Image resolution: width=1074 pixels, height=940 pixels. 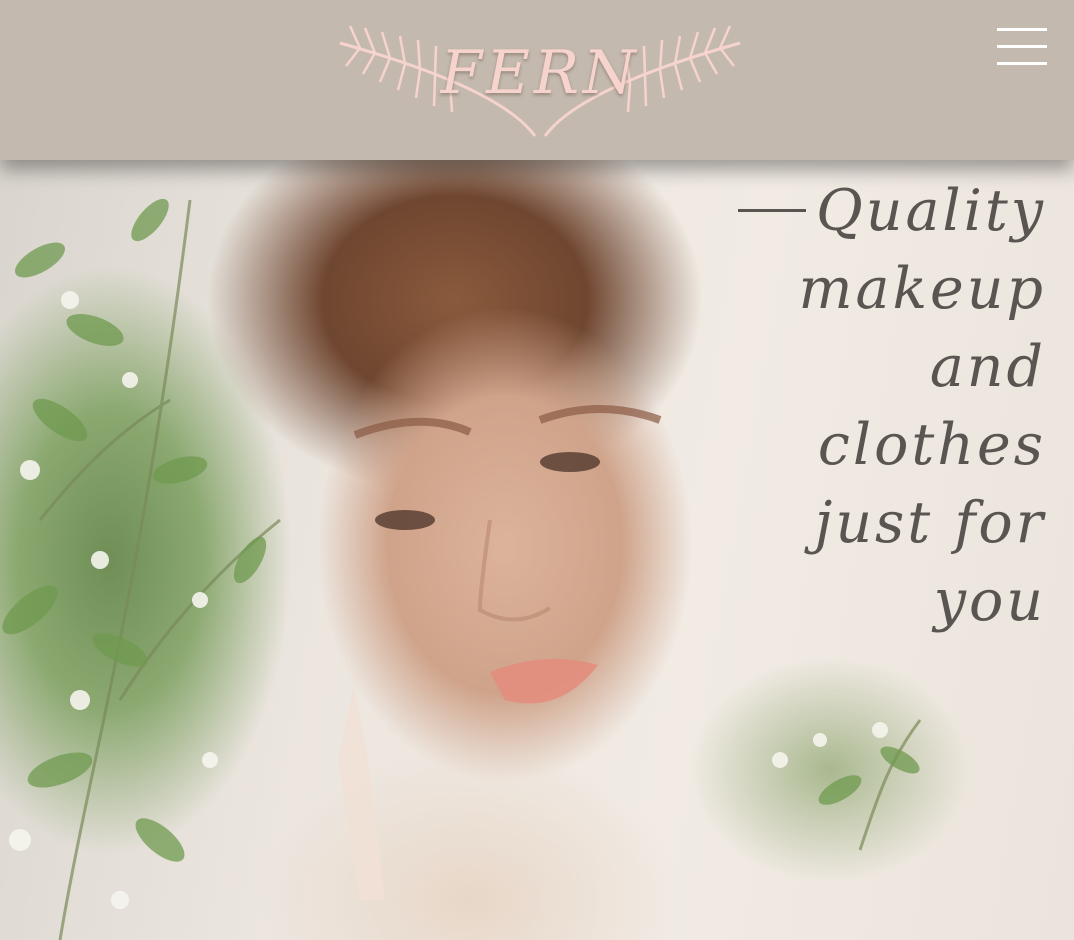 What do you see at coordinates (540, 73) in the screenshot?
I see `brand-name: FERN` at bounding box center [540, 73].